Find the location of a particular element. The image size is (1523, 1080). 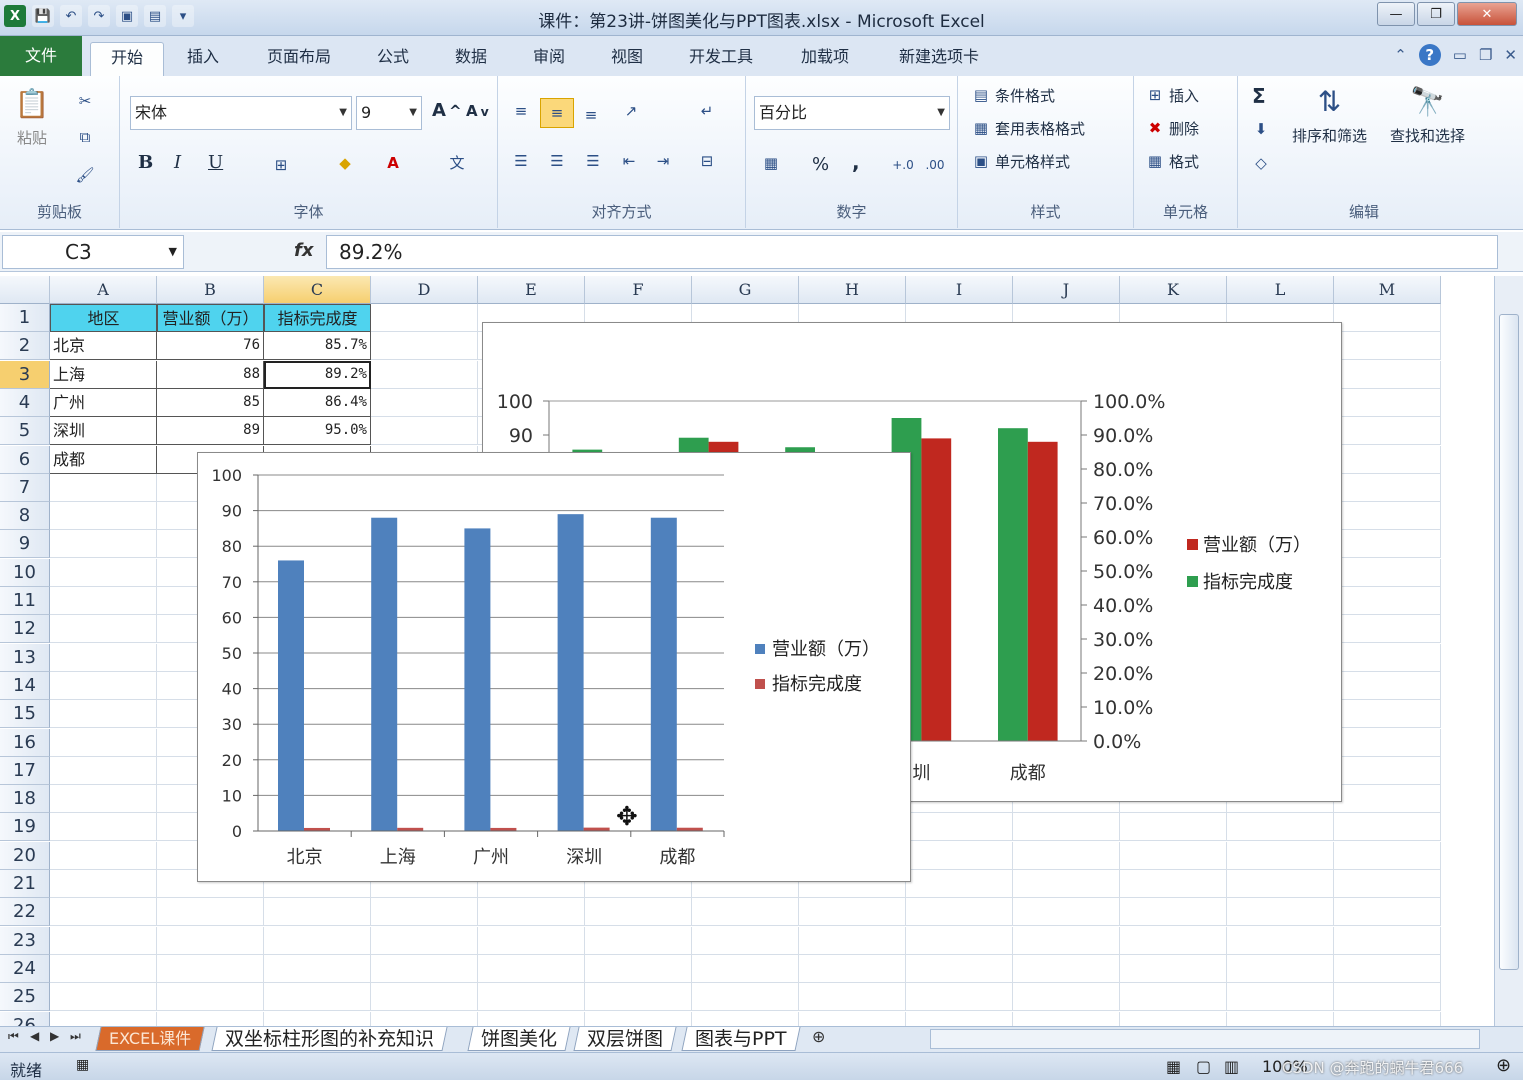

clear-icon: ◇ is located at coordinates (1261, 163).